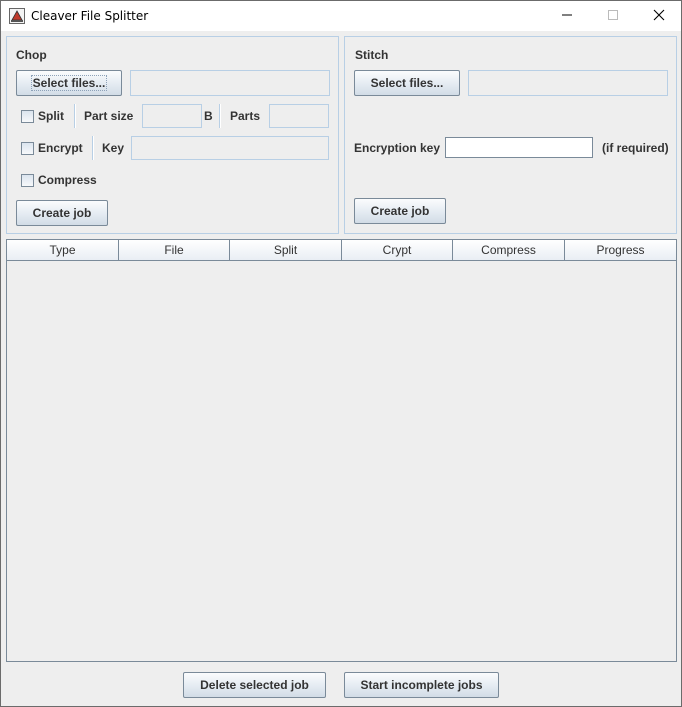  Describe the element at coordinates (27, 116) in the screenshot. I see `split-checkbox` at that location.